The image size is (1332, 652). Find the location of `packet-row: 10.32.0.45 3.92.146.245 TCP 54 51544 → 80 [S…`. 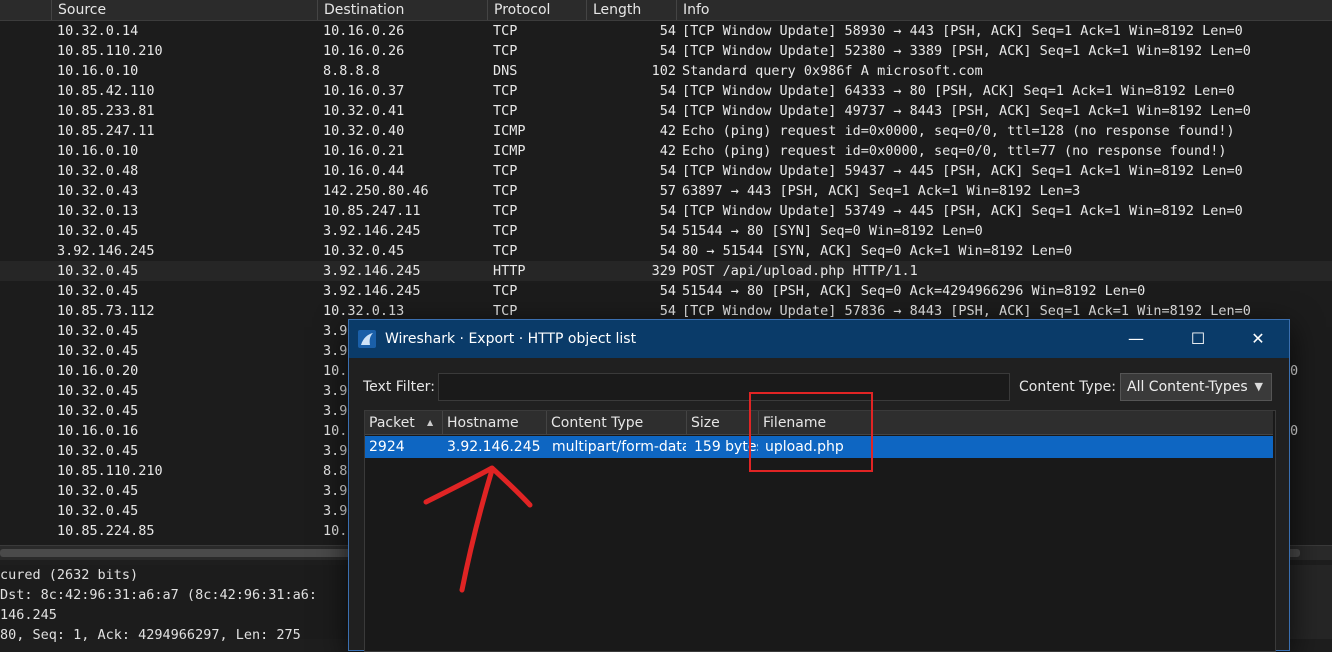

packet-row: 10.32.0.45 3.92.146.245 TCP 54 51544 → 80 [S… is located at coordinates (666, 231).